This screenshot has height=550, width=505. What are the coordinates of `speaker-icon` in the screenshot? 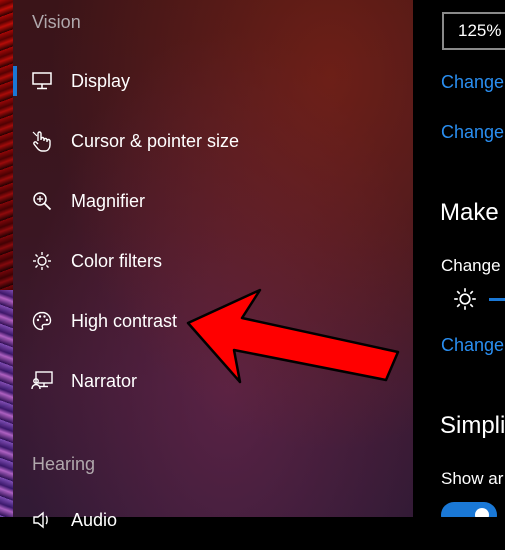 It's located at (42, 520).